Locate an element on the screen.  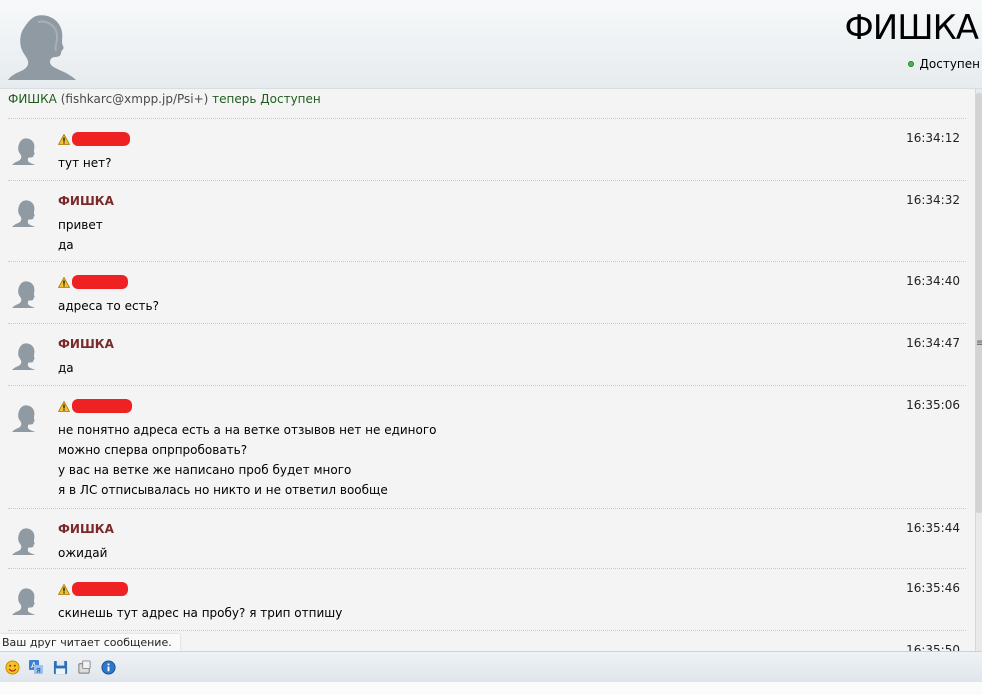
message-time: 16:34:47 is located at coordinates (933, 343).